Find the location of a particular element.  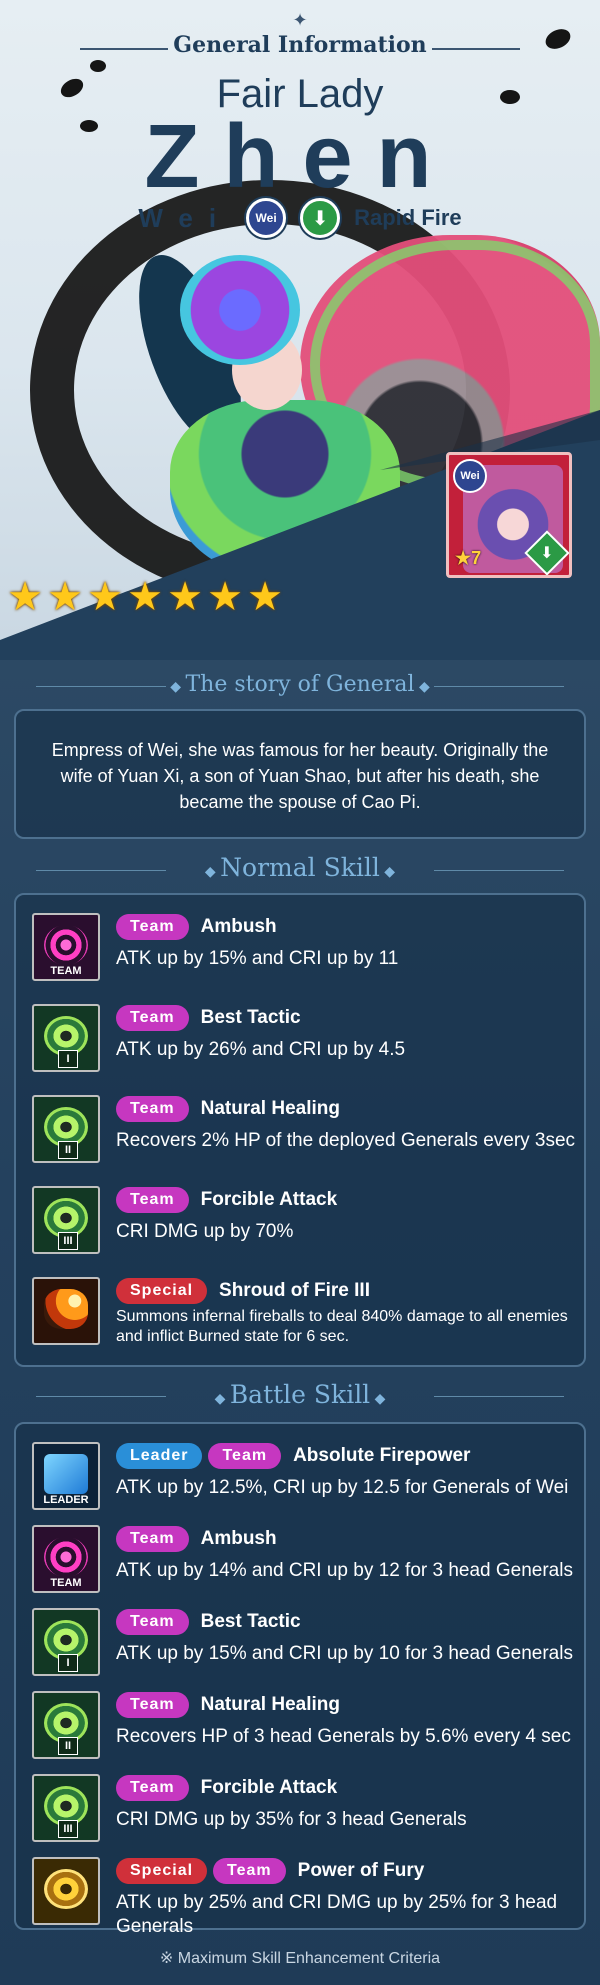

skill-description: CRI DMG up by 35% for 3 head Generals is located at coordinates (291, 1819).